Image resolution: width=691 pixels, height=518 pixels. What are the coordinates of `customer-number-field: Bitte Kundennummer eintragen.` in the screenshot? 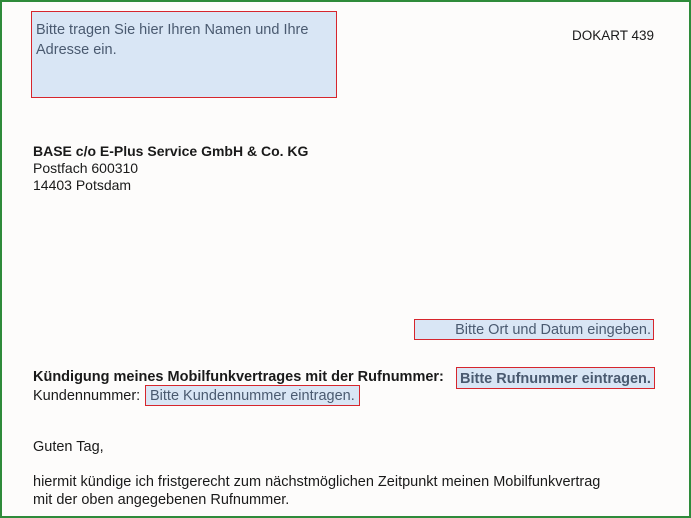 It's located at (252, 395).